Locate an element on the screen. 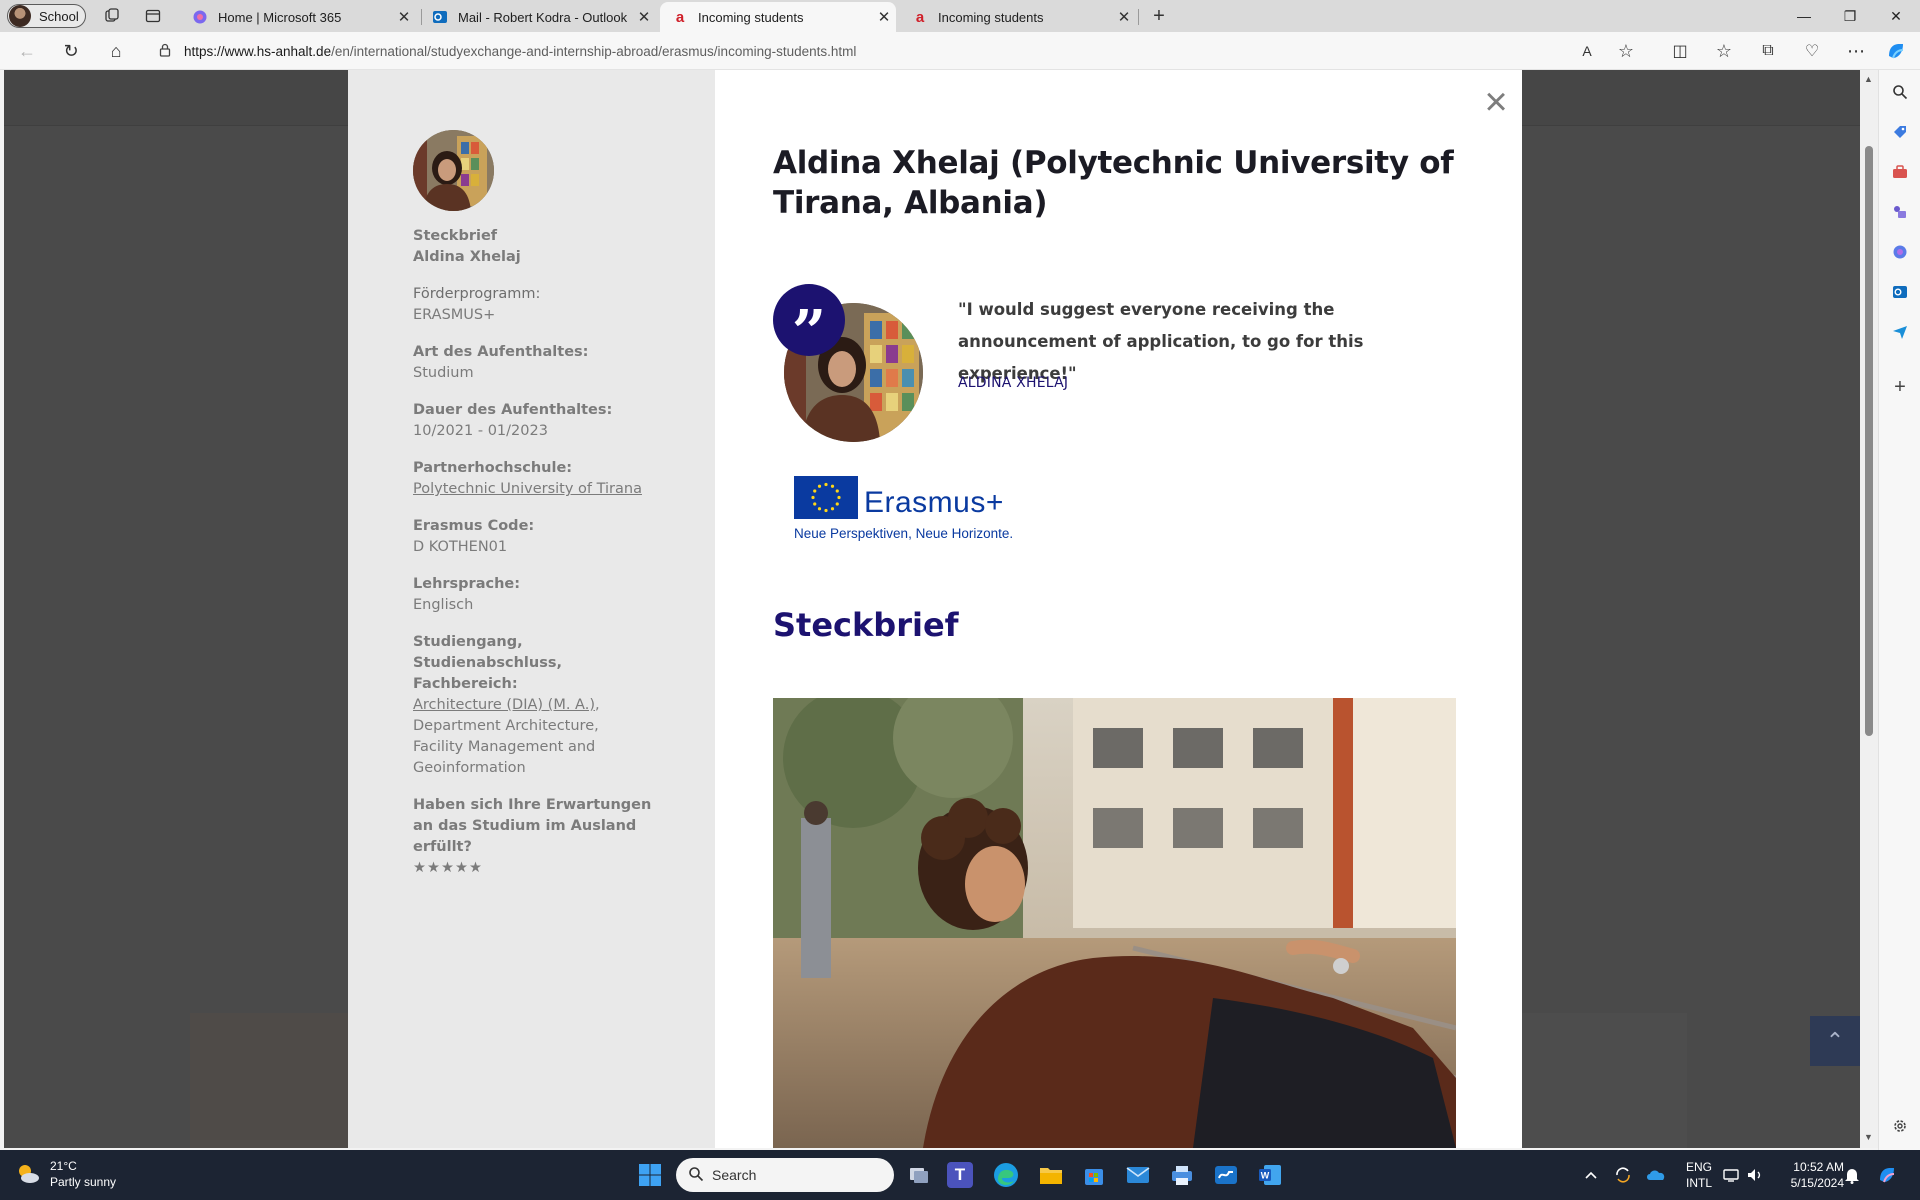 This screenshot has height=1200, width=1920. tab-title: Home | Microsoft 365 is located at coordinates (280, 17).